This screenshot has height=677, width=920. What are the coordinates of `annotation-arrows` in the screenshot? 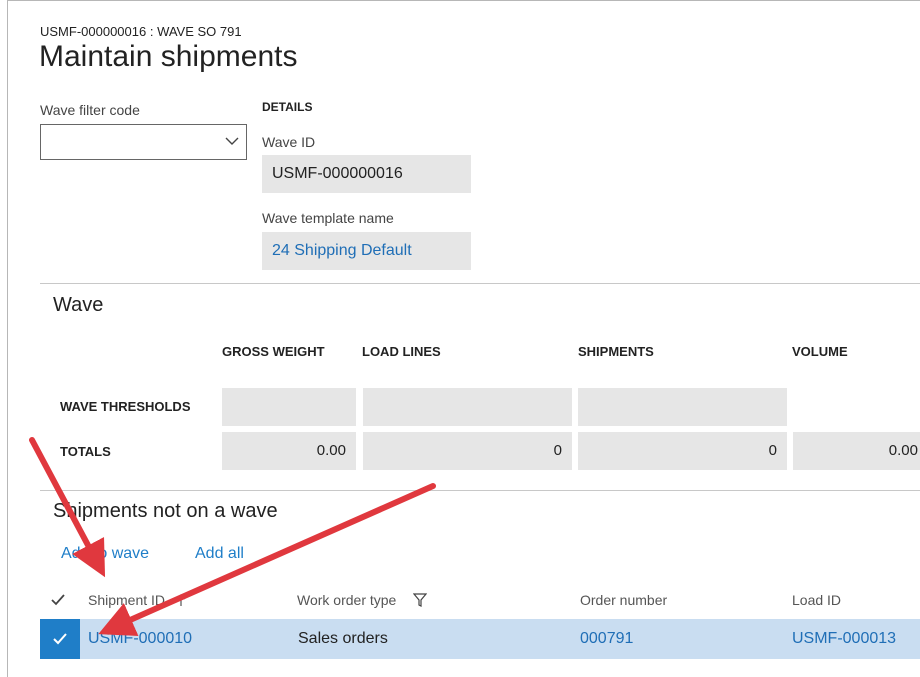 It's located at (232, 536).